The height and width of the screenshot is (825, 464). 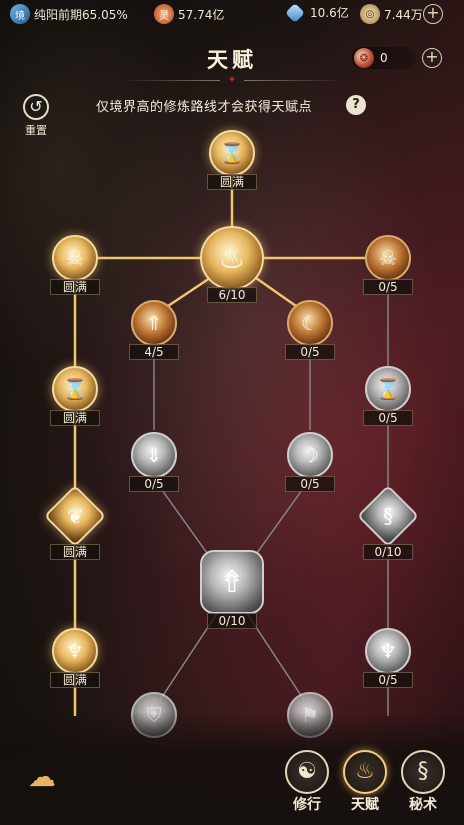 I want to click on talent-node-lmid1: ⇑, so click(x=154, y=323).